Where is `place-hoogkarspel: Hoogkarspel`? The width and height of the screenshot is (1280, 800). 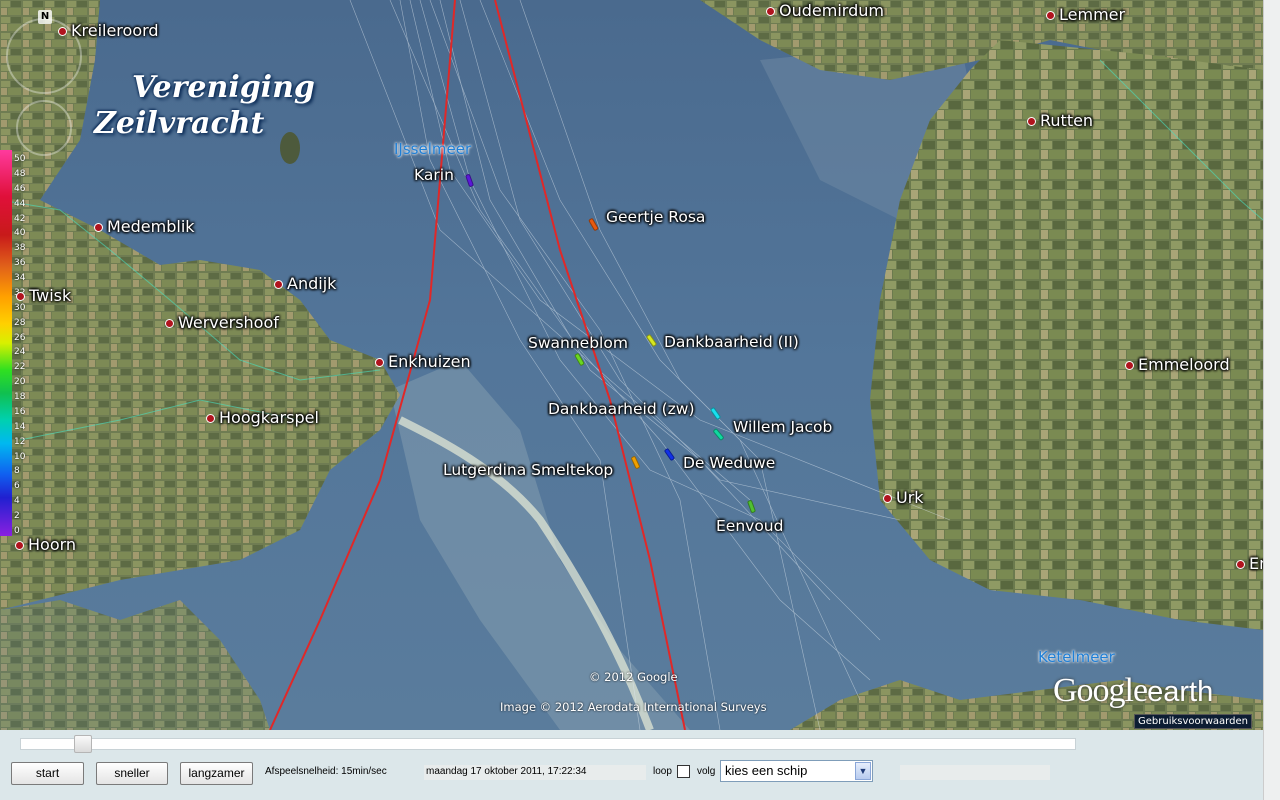
place-hoogkarspel: Hoogkarspel is located at coordinates (262, 418).